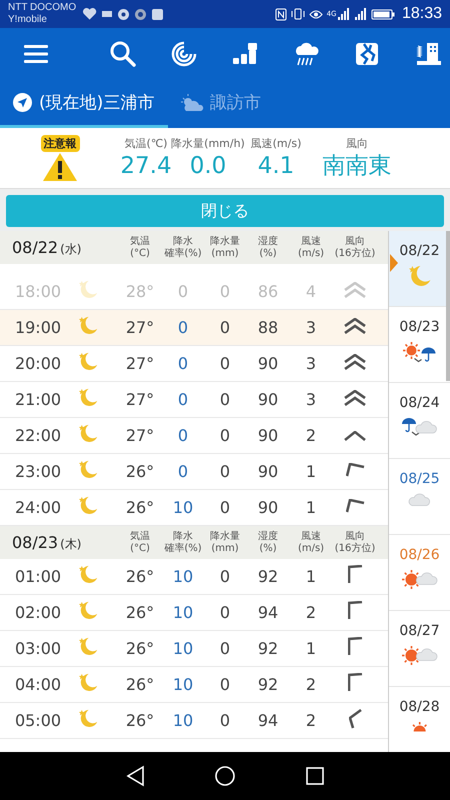  What do you see at coordinates (419, 426) in the screenshot?
I see `umbrella-cloud-icon` at bounding box center [419, 426].